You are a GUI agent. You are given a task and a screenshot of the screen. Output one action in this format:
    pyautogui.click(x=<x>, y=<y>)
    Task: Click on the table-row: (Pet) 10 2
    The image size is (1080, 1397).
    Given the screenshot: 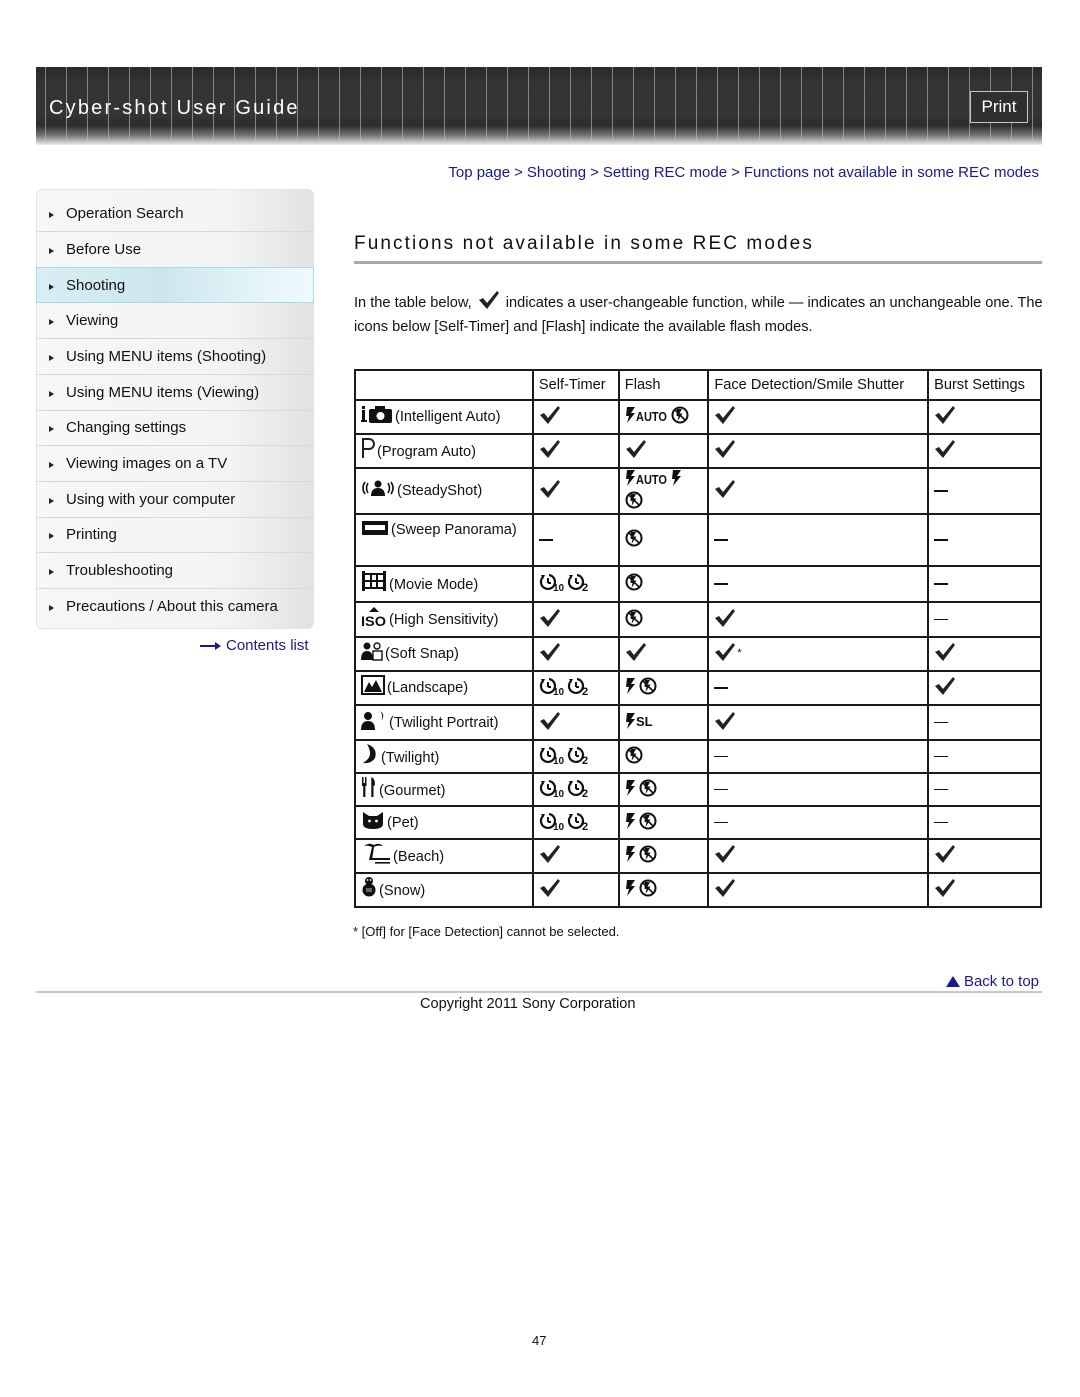 What is the action you would take?
    pyautogui.click(x=698, y=822)
    